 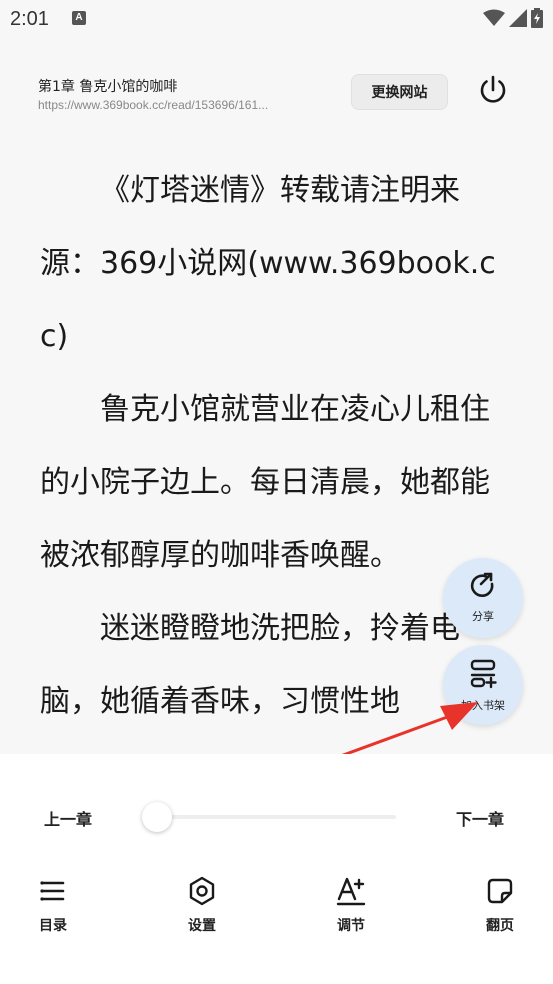 I want to click on page-turn-icon, so click(x=500, y=891).